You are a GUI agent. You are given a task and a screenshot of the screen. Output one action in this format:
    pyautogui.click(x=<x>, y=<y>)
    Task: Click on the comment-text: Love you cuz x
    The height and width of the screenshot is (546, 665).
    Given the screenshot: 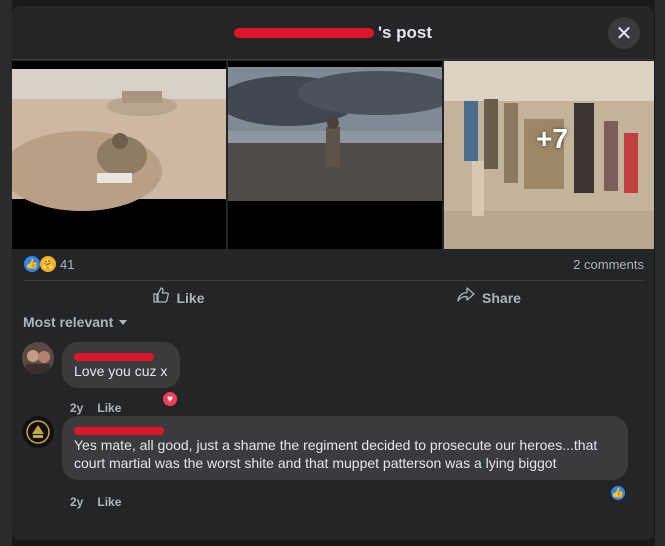 What is the action you would take?
    pyautogui.click(x=121, y=371)
    